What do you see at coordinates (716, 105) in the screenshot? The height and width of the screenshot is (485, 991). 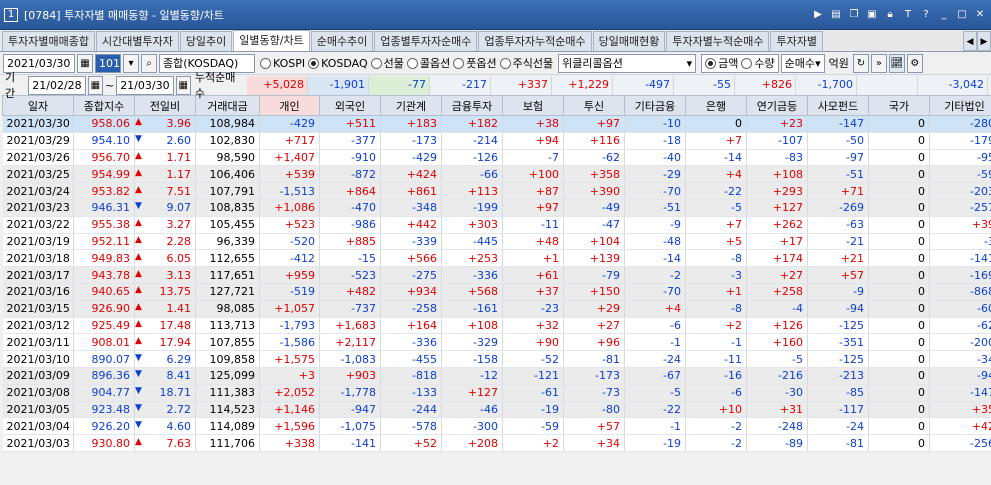 I see `column-header: 은행` at bounding box center [716, 105].